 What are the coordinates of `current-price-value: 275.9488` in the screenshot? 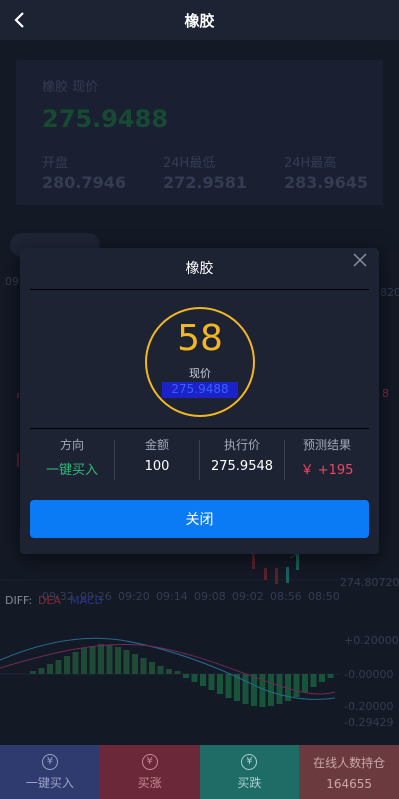 It's located at (200, 390).